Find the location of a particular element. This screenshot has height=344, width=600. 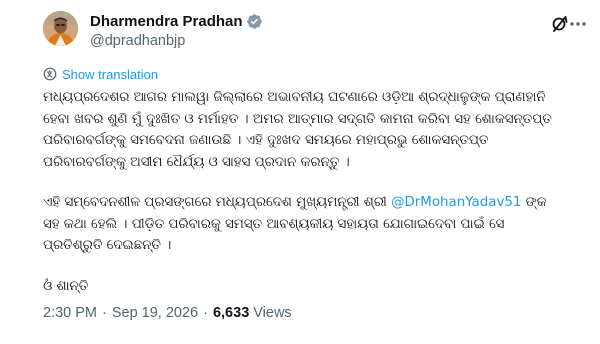

grok-icon is located at coordinates (560, 24).